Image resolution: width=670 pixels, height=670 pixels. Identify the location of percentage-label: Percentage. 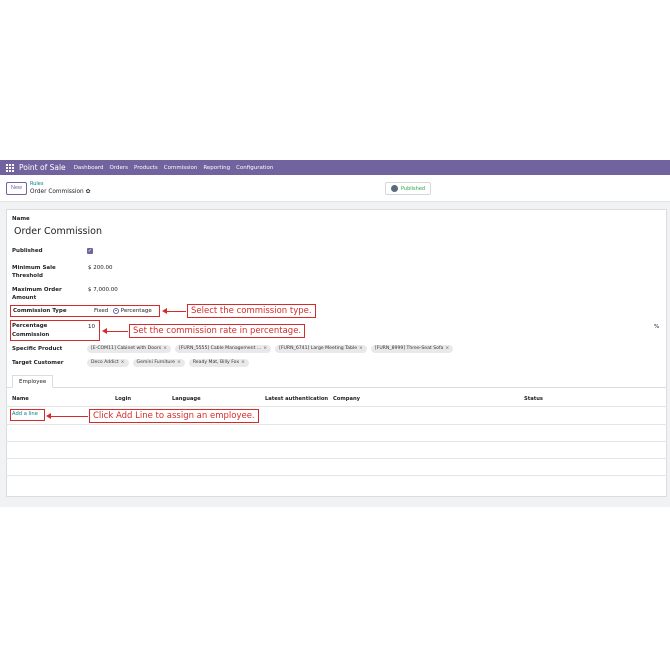
(136, 311).